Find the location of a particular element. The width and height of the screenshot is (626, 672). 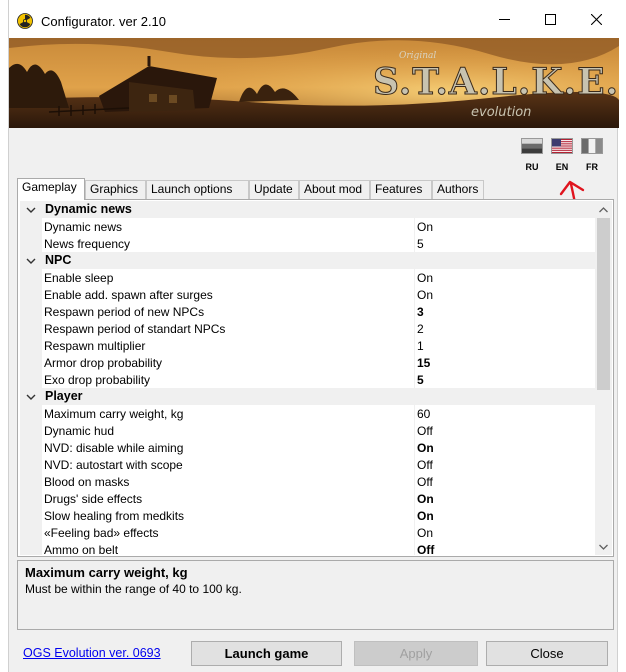

description-title: Maximum carry weight, kg is located at coordinates (106, 572).